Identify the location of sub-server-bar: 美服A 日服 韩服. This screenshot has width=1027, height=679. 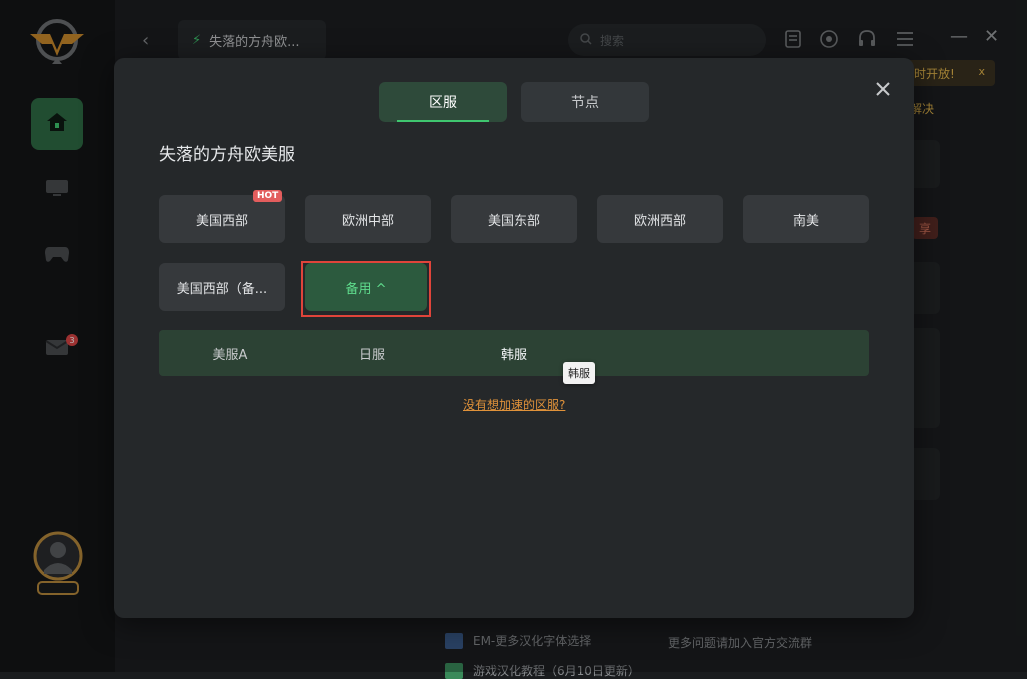
(514, 353).